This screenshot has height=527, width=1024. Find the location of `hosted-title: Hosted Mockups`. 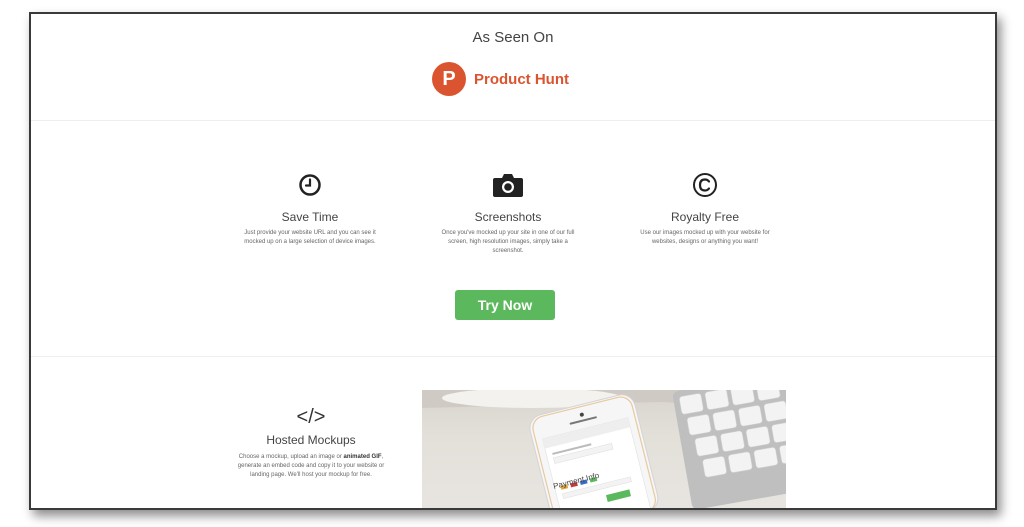

hosted-title: Hosted Mockups is located at coordinates (311, 440).